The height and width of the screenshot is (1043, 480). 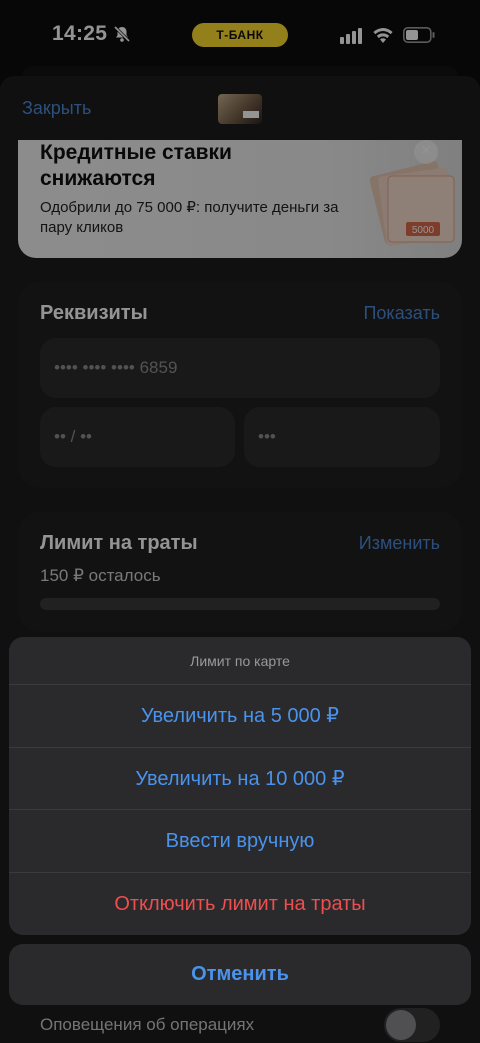 I want to click on enter-manually-button: Ввести вручную, so click(x=240, y=841).